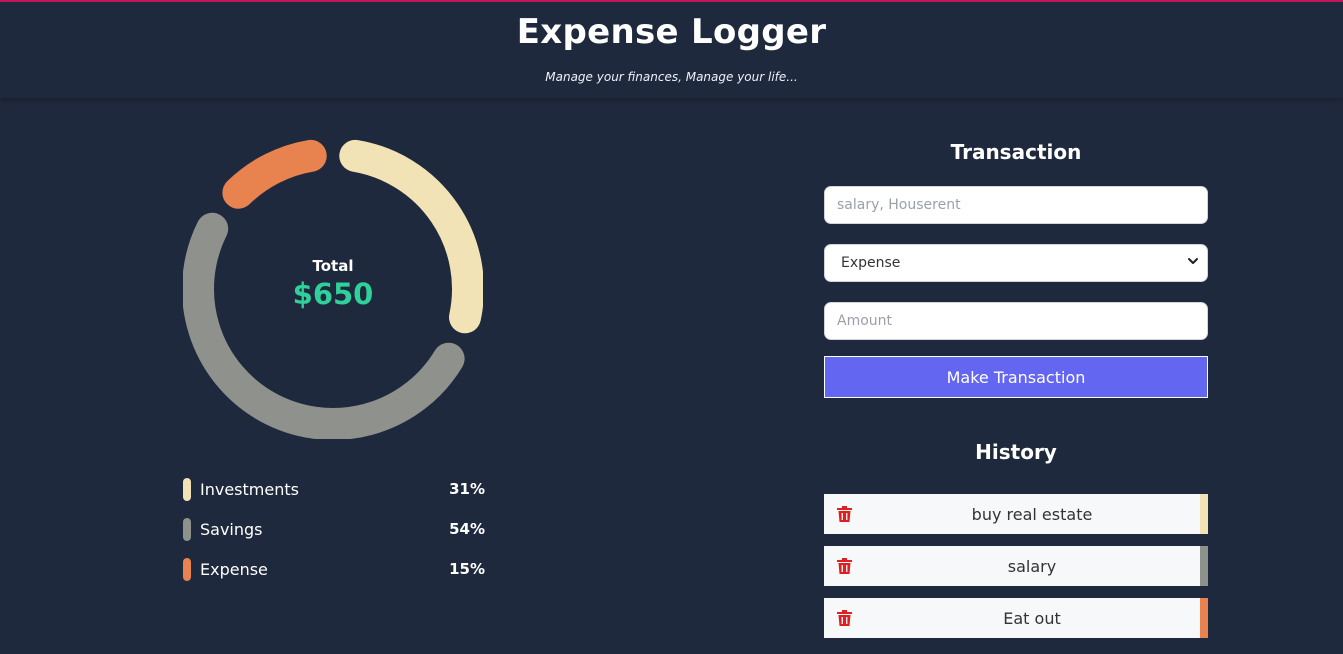 Image resolution: width=1343 pixels, height=654 pixels. Describe the element at coordinates (187, 489) in the screenshot. I see `legend-swatch-investments` at that location.